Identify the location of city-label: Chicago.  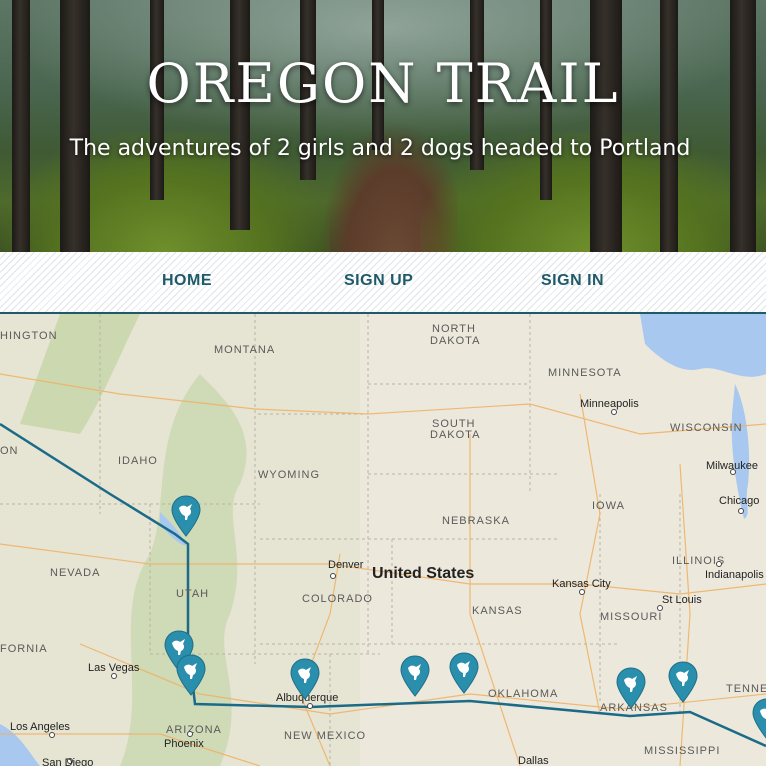
(739, 501).